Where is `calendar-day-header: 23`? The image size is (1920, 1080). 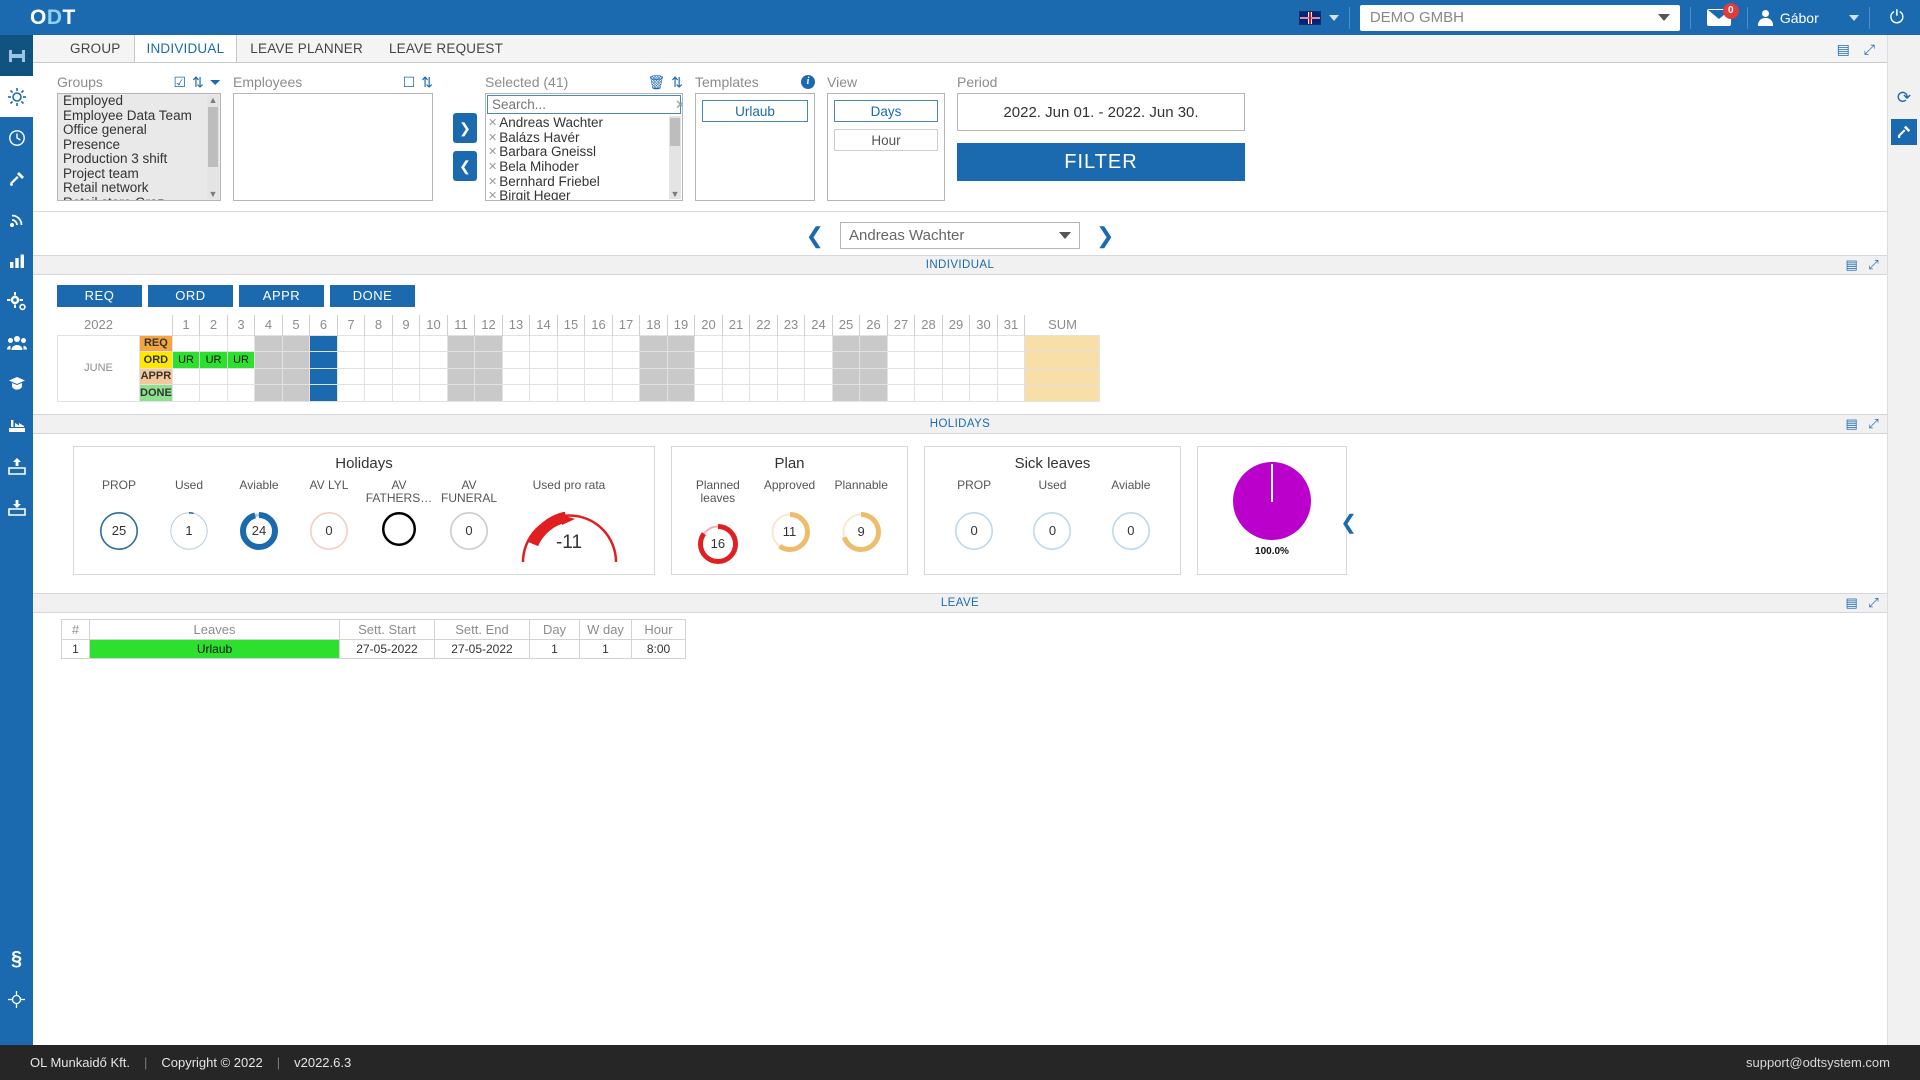
calendar-day-header: 23 is located at coordinates (790, 325).